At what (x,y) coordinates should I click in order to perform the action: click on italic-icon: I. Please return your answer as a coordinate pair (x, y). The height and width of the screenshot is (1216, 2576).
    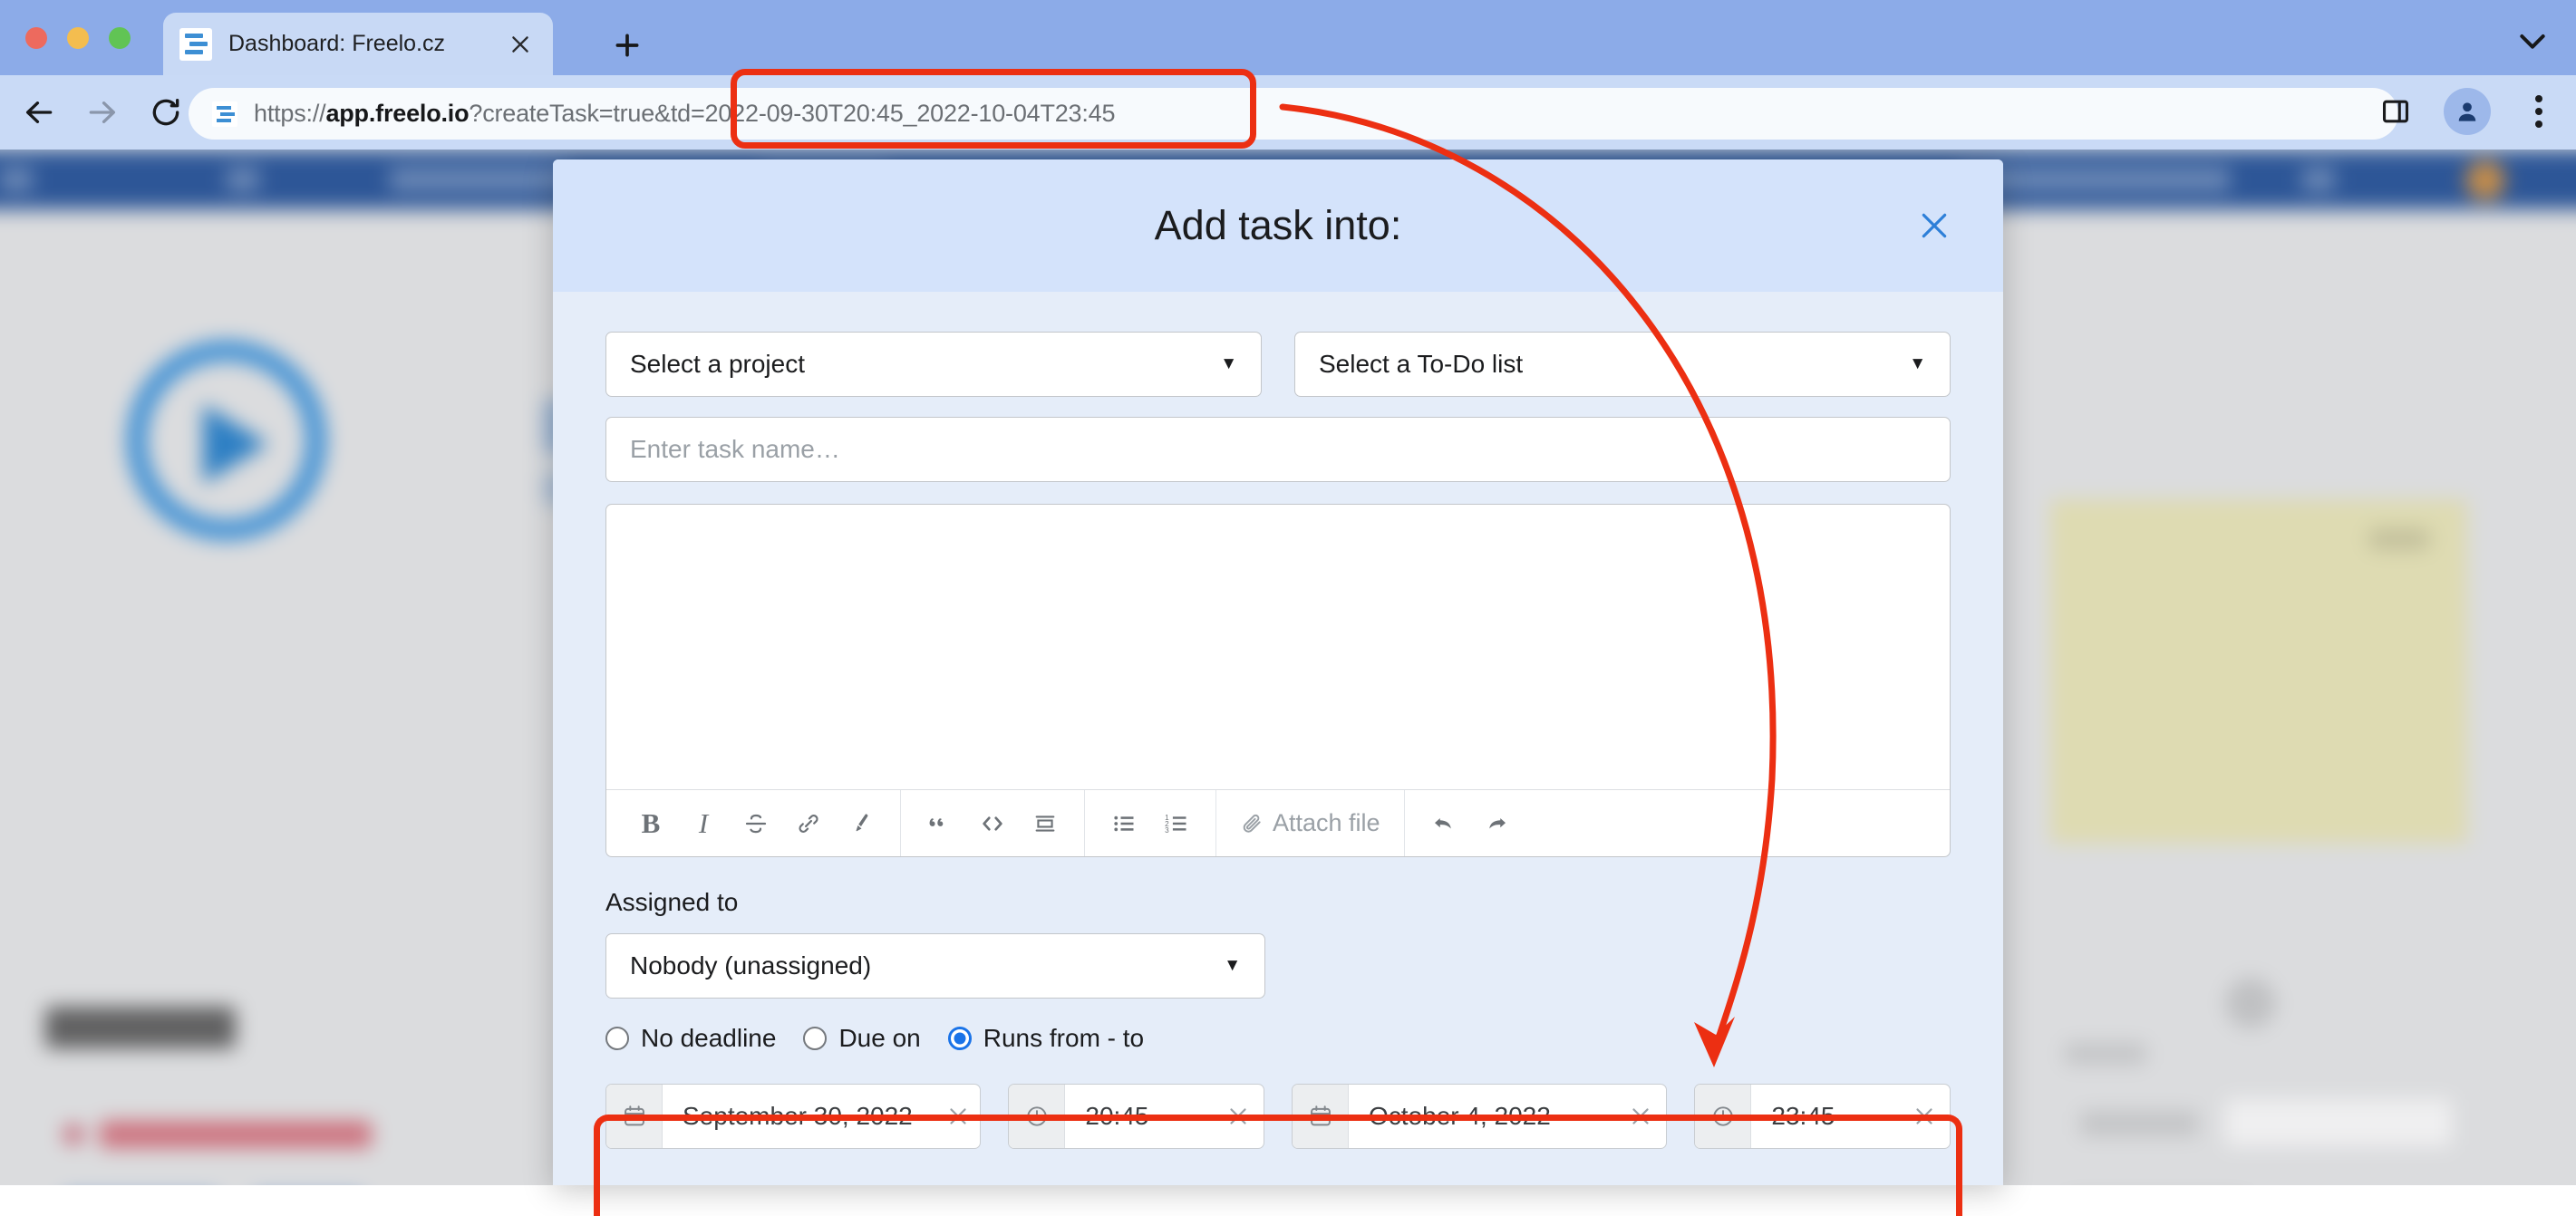
    Looking at the image, I should click on (703, 824).